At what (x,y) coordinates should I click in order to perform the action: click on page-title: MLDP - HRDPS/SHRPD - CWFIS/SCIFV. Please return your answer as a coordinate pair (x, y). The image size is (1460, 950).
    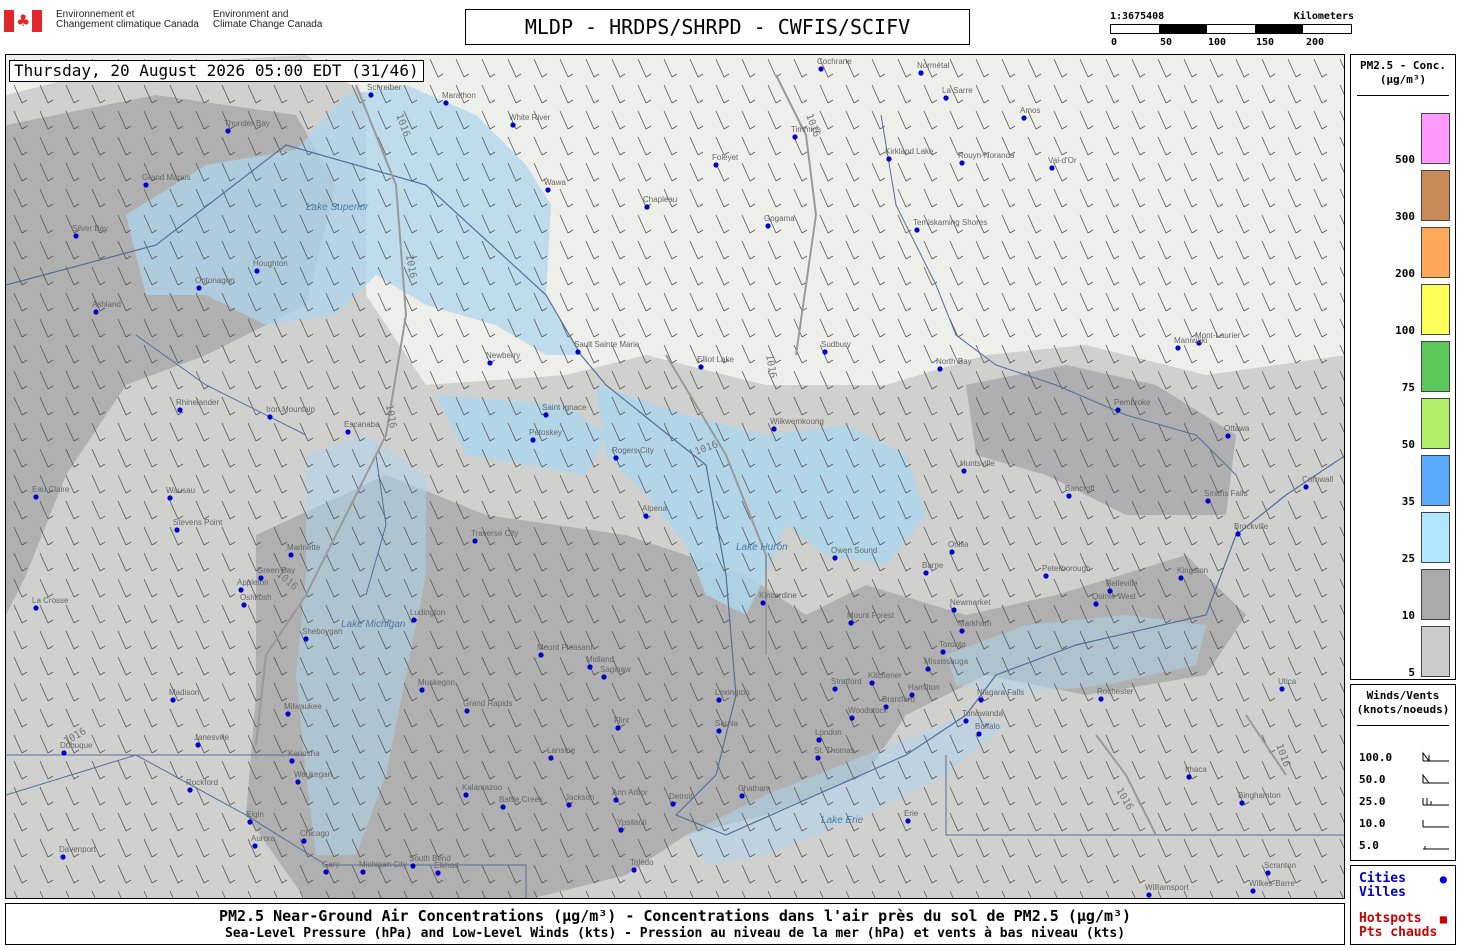
    Looking at the image, I should click on (717, 27).